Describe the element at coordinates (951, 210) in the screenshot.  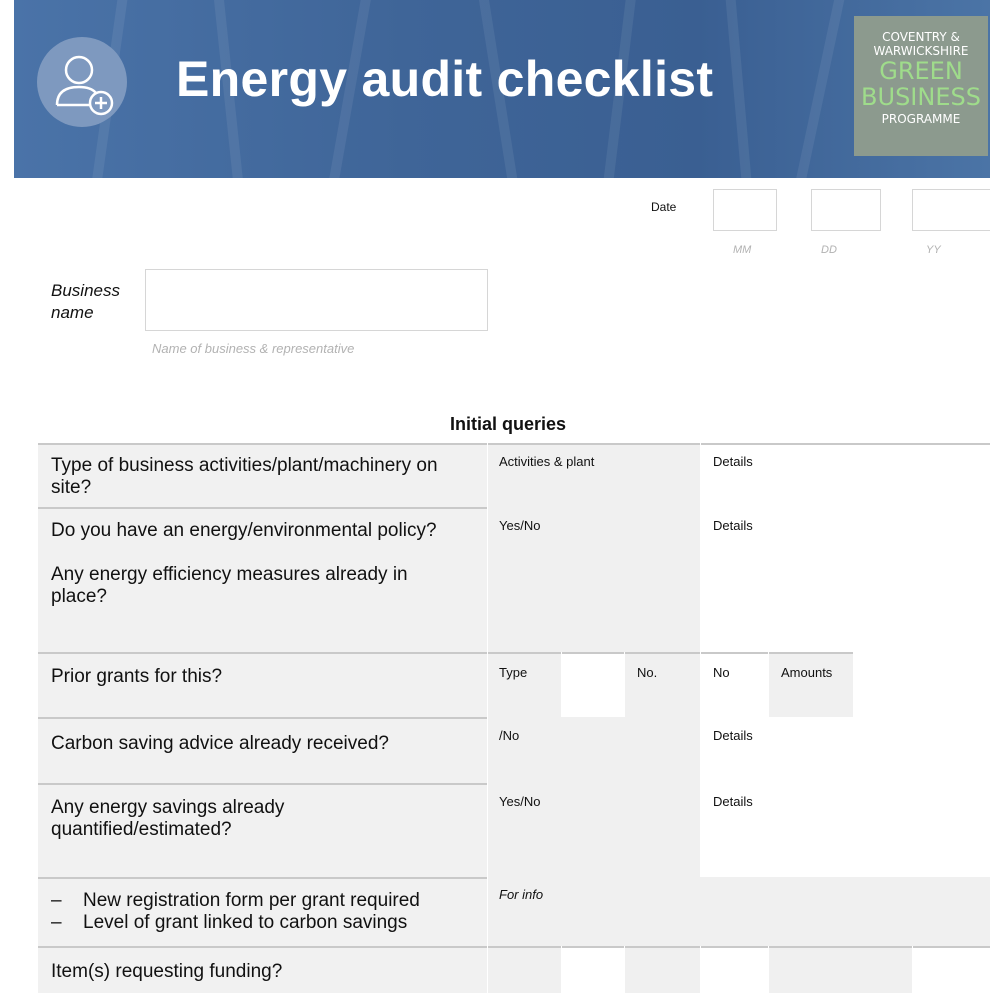
I see `date-year-field` at that location.